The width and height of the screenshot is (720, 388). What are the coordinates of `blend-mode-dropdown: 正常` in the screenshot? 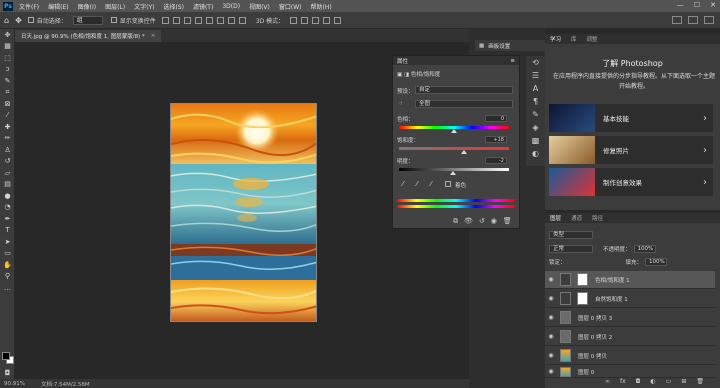 It's located at (571, 249).